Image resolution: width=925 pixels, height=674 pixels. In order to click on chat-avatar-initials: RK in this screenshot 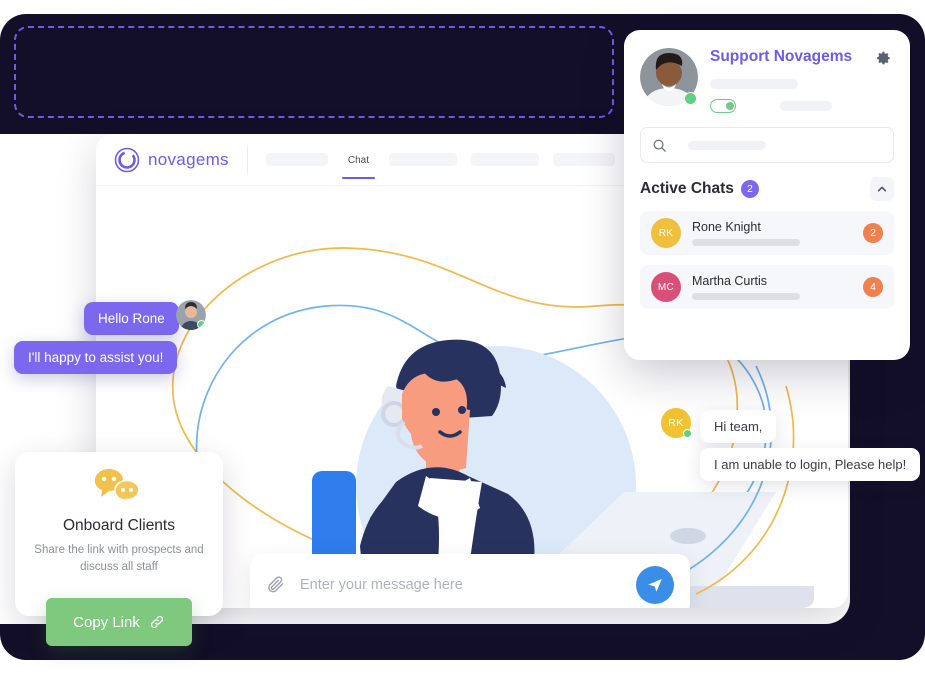, I will do `click(666, 233)`.